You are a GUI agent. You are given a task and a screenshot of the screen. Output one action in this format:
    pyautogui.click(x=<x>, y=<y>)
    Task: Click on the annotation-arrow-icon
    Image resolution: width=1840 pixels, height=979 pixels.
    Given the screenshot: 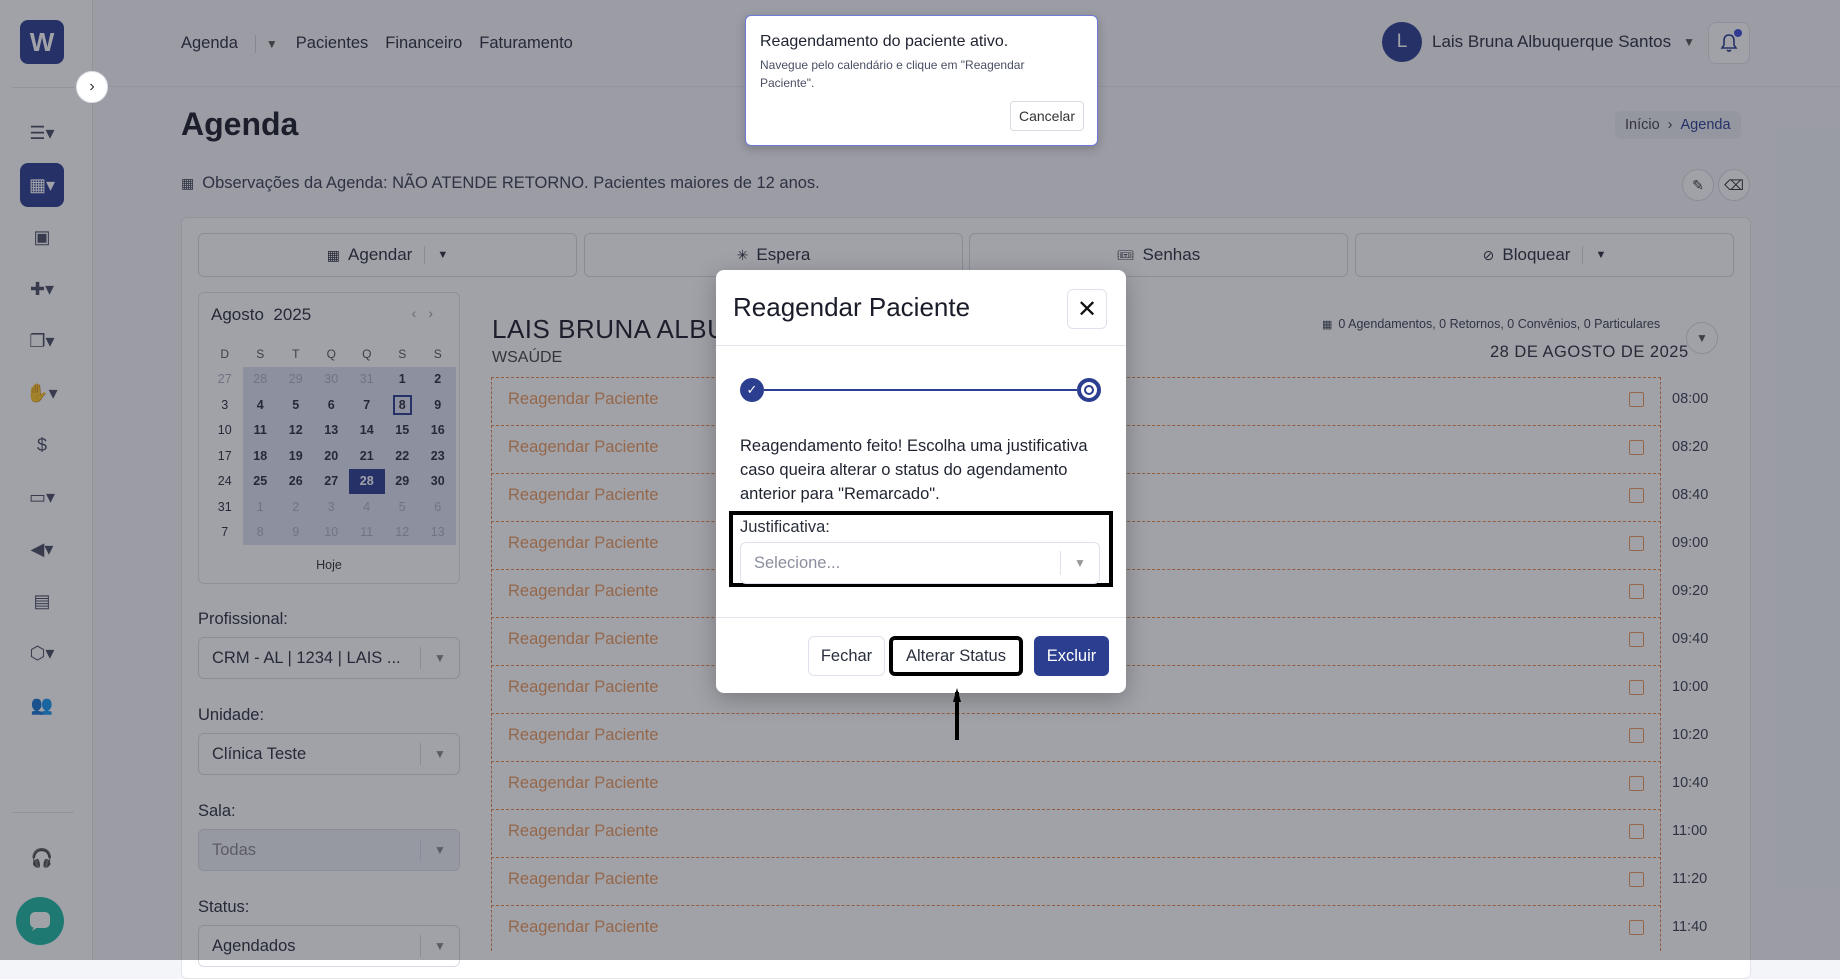 What is the action you would take?
    pyautogui.click(x=957, y=714)
    